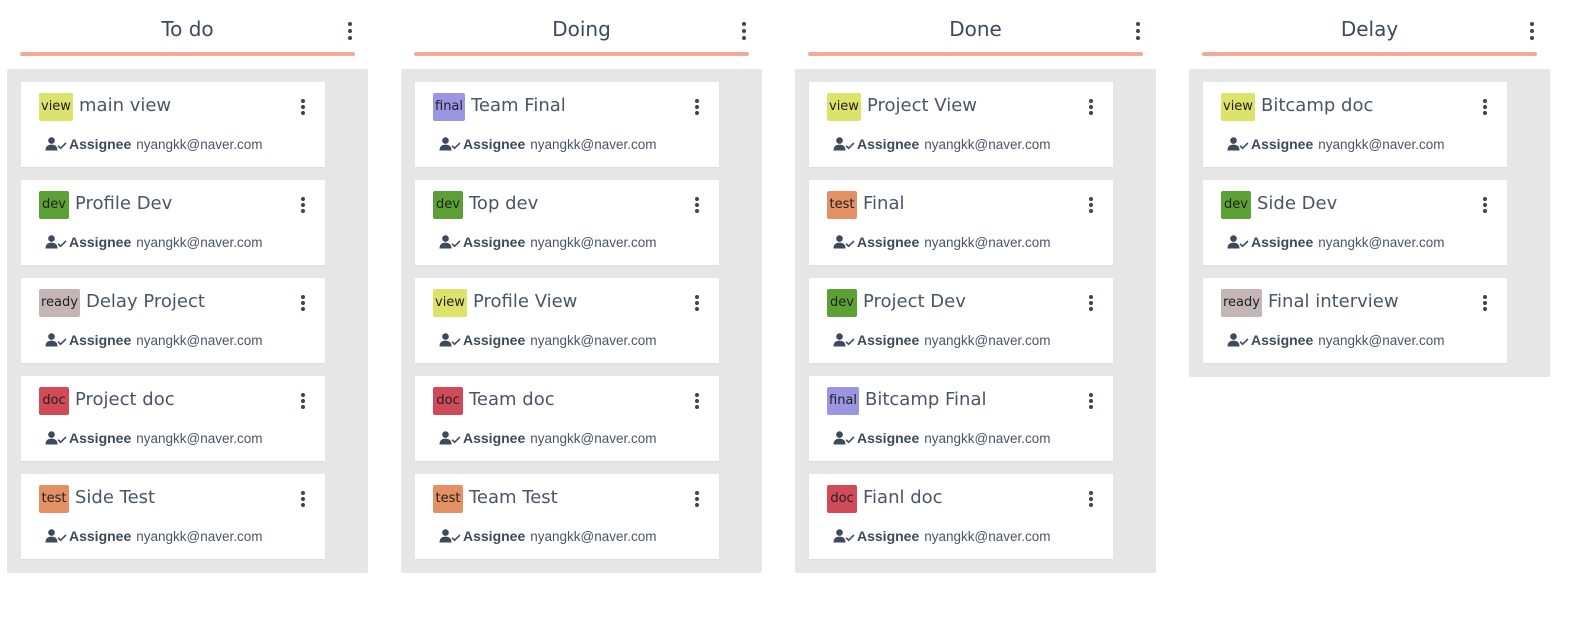 The width and height of the screenshot is (1577, 624). What do you see at coordinates (567, 124) in the screenshot?
I see `task-card: final Team Final Assignee nyangkk@naver.com` at bounding box center [567, 124].